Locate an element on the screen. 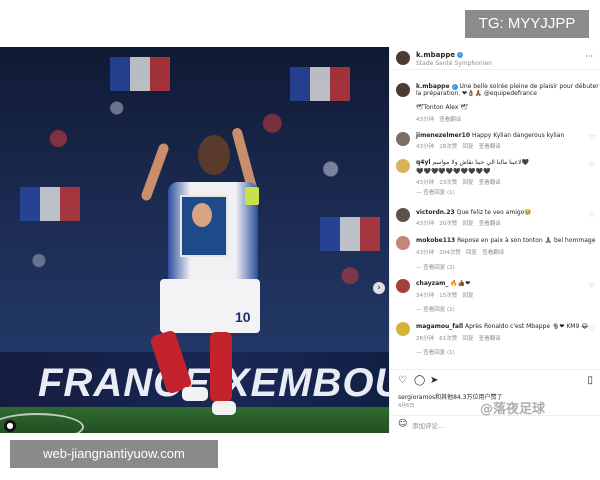 The width and height of the screenshot is (600, 480). comment-text: Que feliz te veo amigo🥹 is located at coordinates (494, 212).